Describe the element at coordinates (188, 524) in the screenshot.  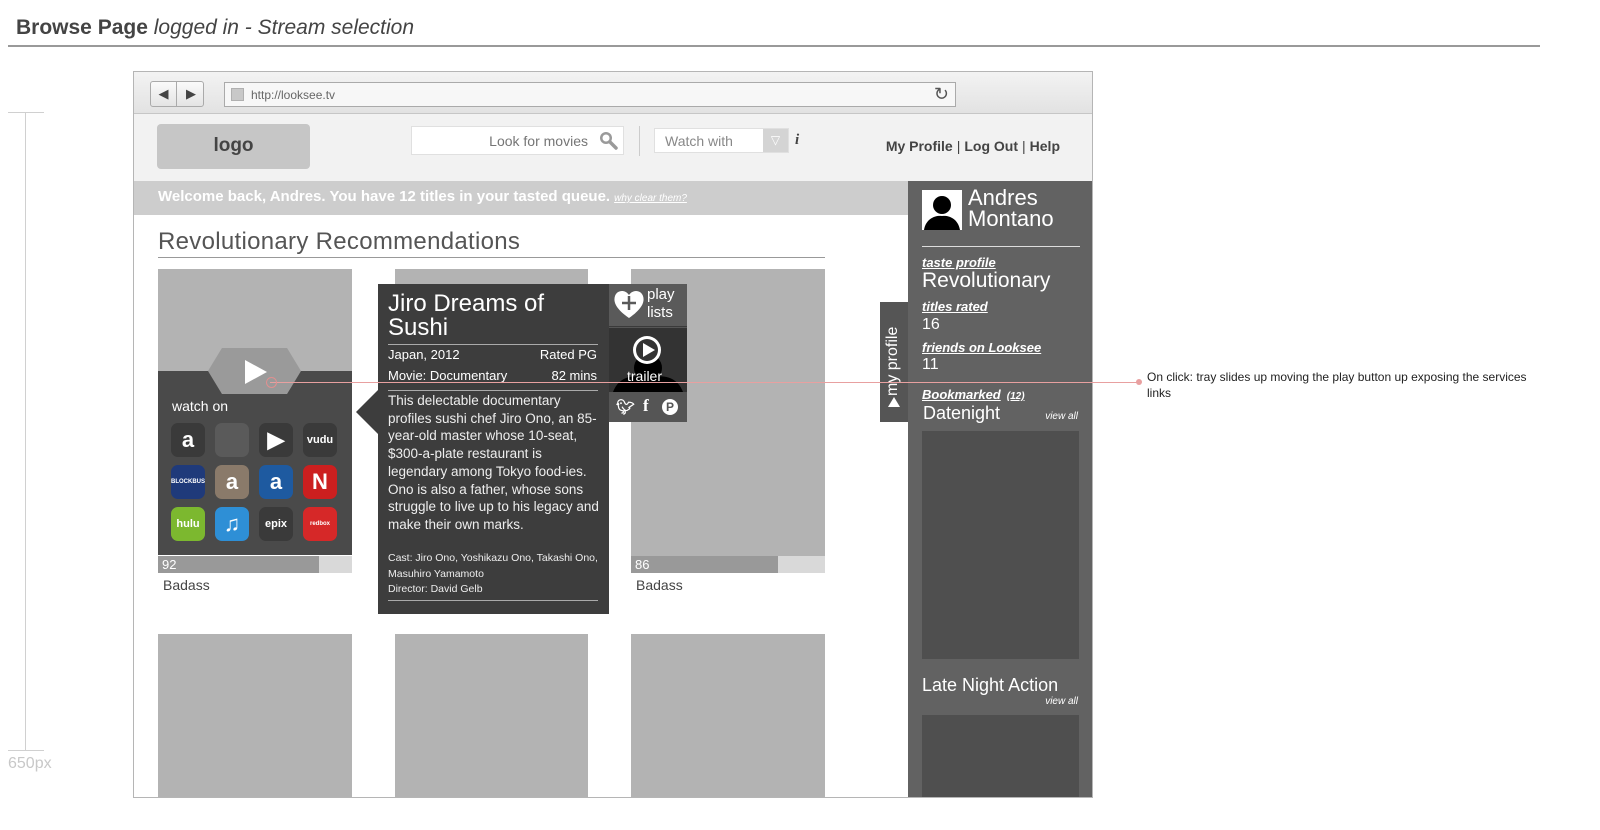
I see `hulu-plus-icon: hulu` at that location.